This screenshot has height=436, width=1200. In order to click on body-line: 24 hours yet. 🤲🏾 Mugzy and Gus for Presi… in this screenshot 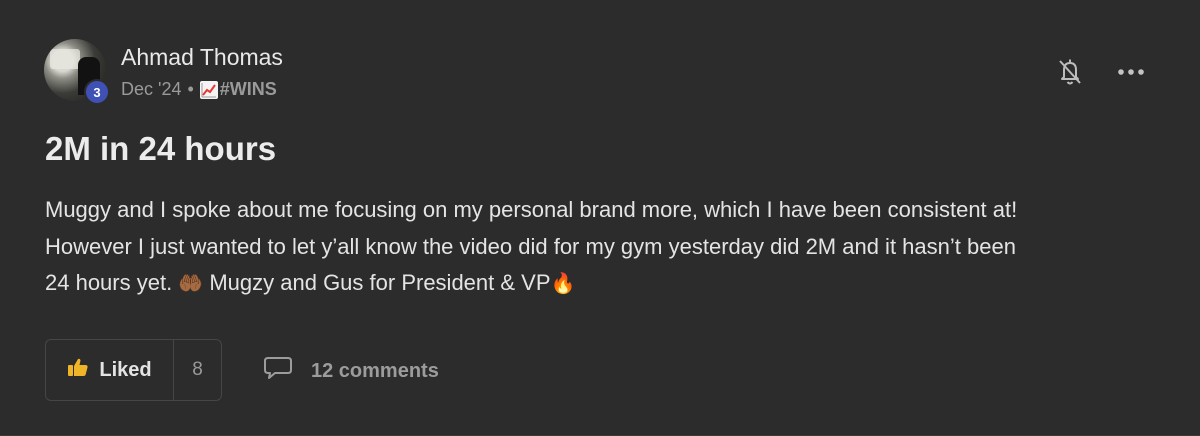, I will do `click(605, 283)`.